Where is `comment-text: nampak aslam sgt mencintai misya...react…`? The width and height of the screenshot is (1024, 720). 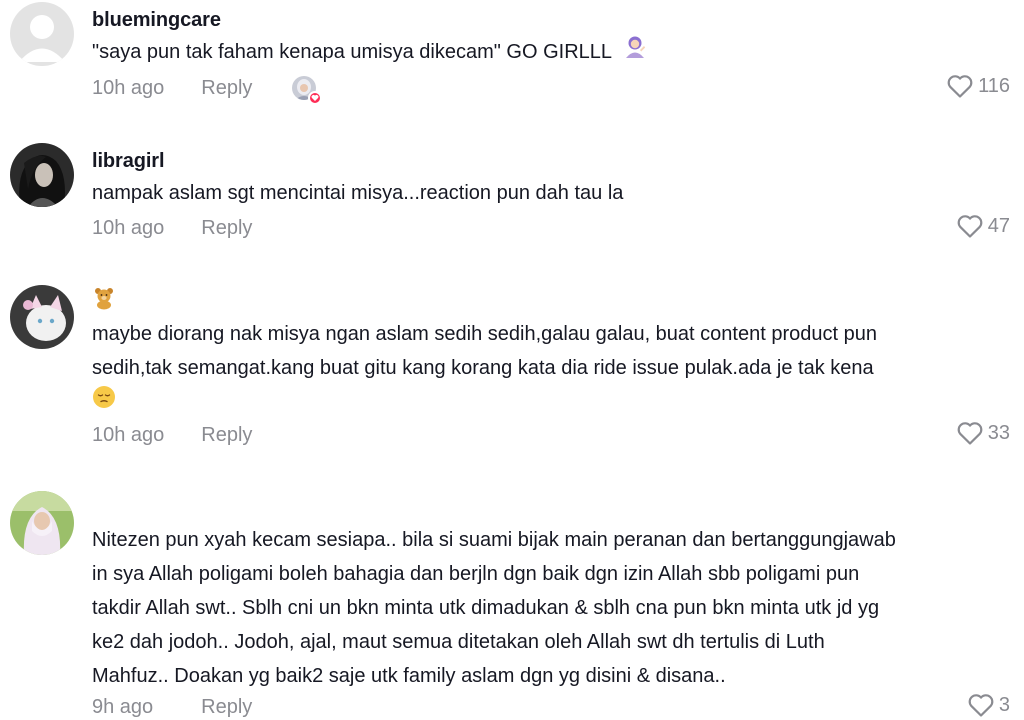 comment-text: nampak aslam sgt mencintai misya...react… is located at coordinates (357, 193).